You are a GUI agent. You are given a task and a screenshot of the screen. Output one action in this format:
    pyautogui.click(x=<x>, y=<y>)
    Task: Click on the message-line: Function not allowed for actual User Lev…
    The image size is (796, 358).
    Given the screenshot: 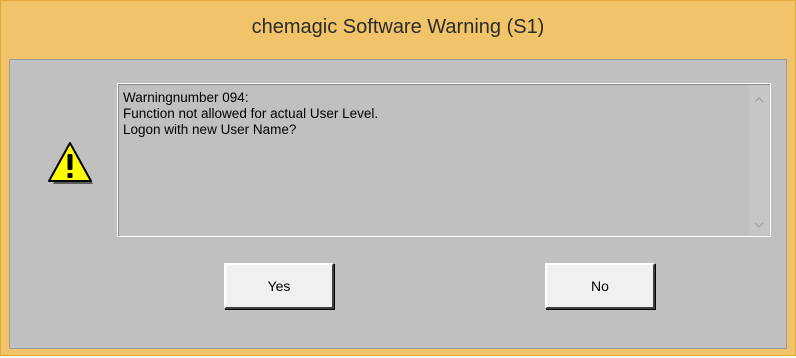 What is the action you would take?
    pyautogui.click(x=251, y=113)
    